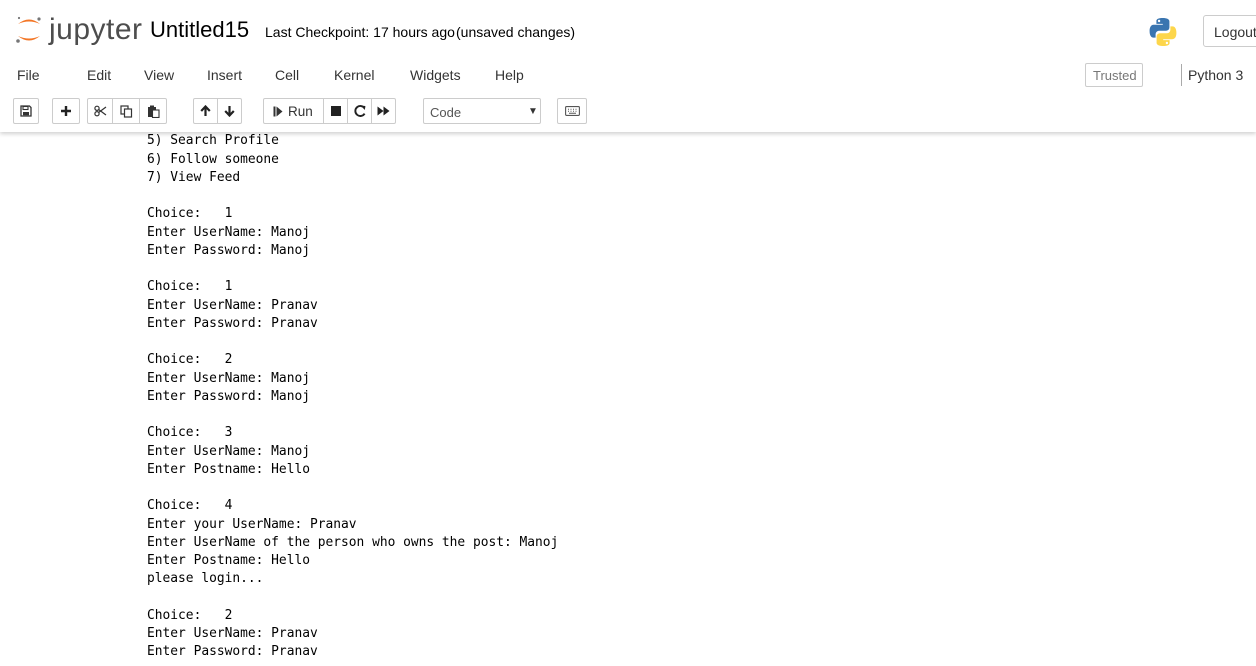  I want to click on arrow-up-icon, so click(205, 110).